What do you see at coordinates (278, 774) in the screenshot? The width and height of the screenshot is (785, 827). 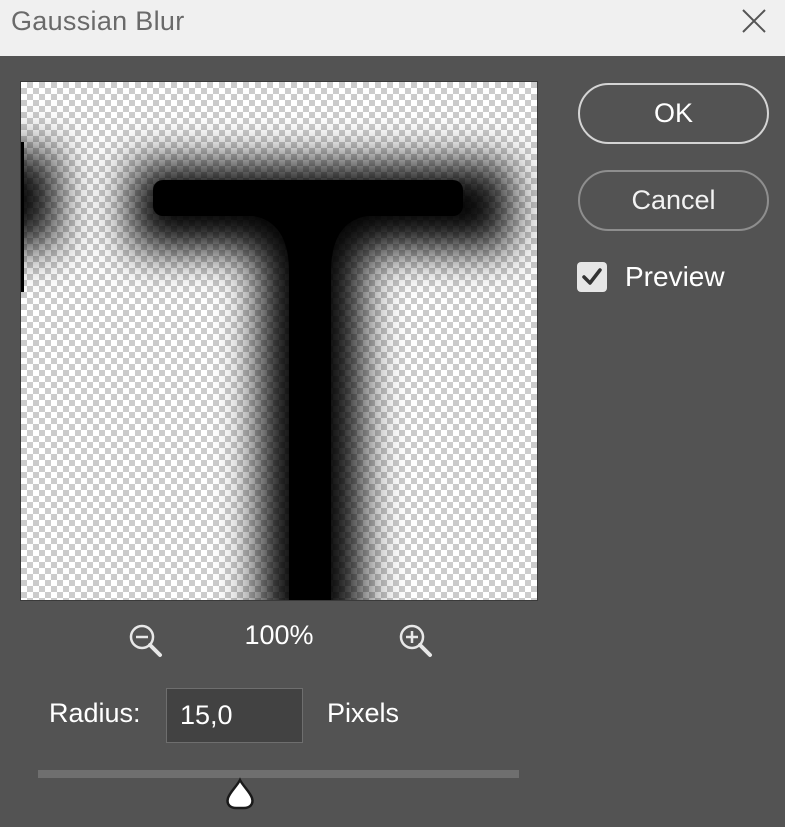 I see `radius-slider-track` at bounding box center [278, 774].